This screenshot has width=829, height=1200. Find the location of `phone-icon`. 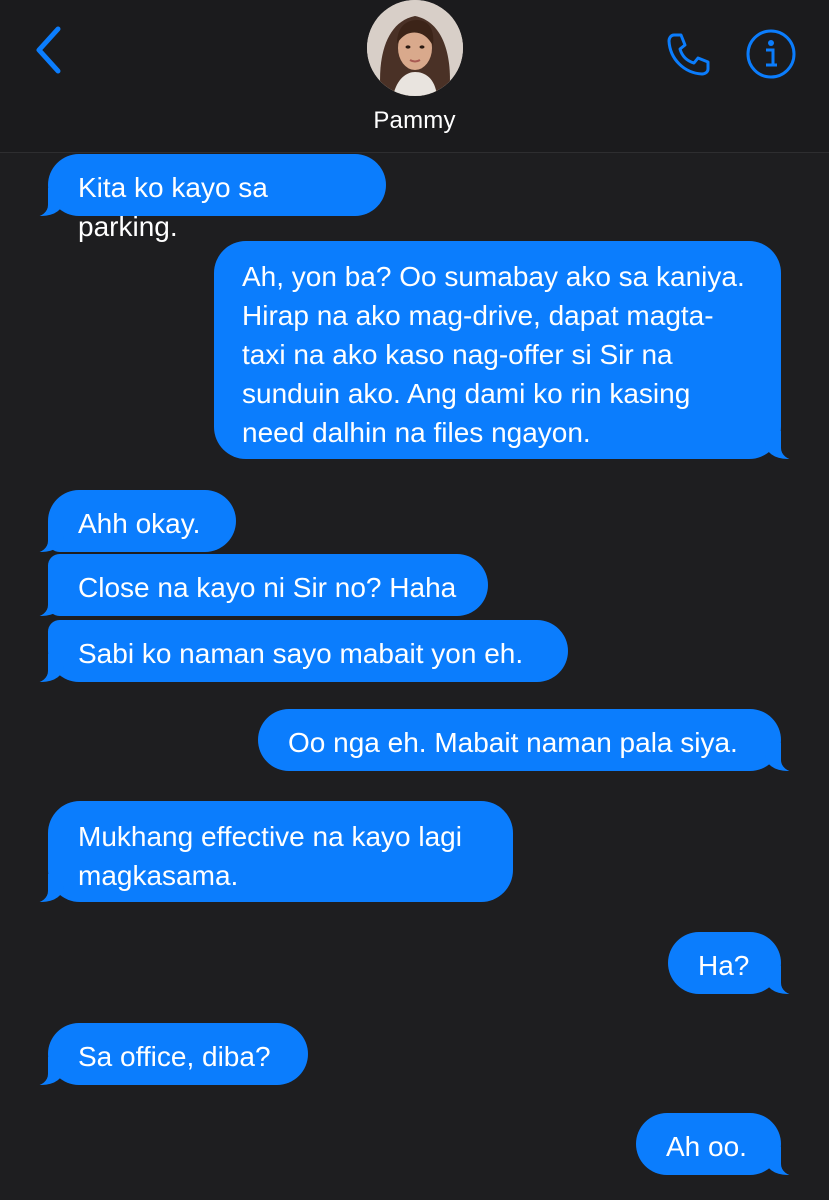

phone-icon is located at coordinates (688, 54).